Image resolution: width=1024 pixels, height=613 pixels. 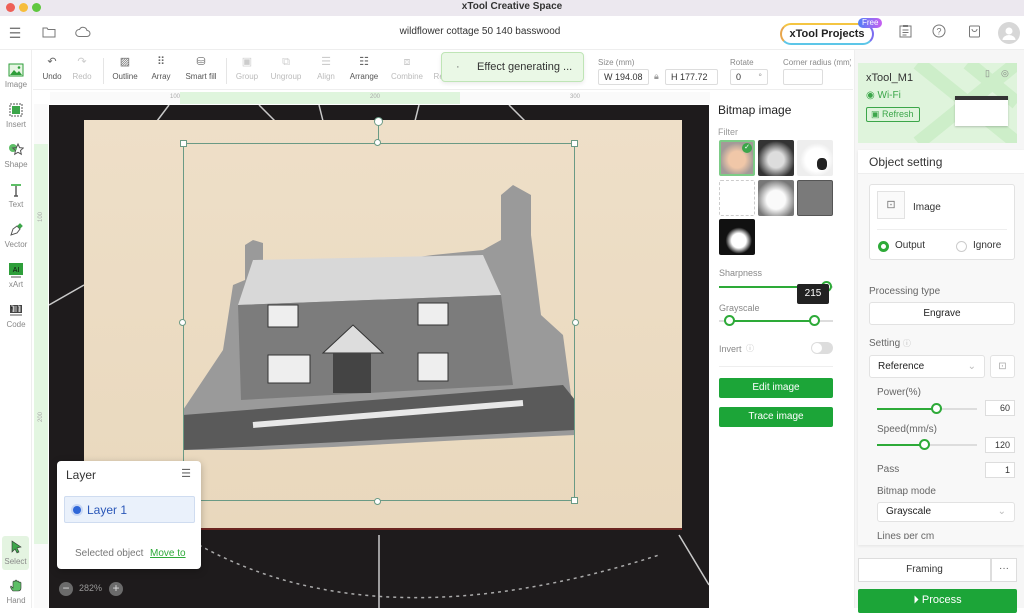 What do you see at coordinates (16, 230) in the screenshot?
I see `pen-icon` at bounding box center [16, 230].